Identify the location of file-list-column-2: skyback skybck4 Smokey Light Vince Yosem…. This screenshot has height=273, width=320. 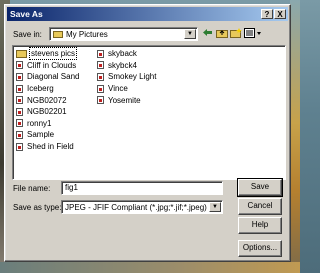
(127, 77).